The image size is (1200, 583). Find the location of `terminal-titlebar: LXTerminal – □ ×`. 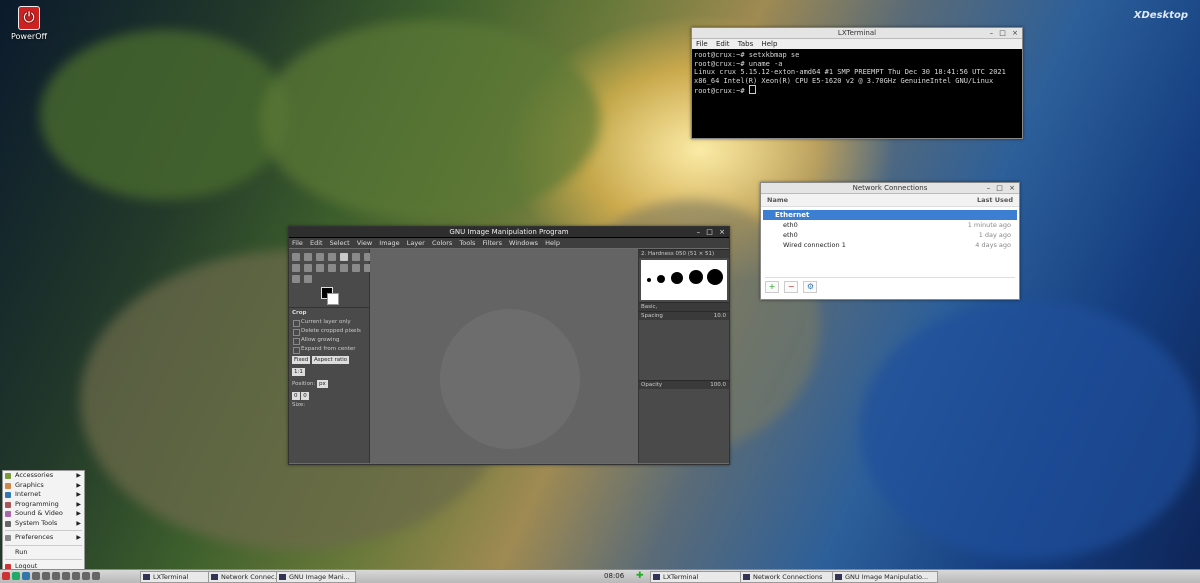

terminal-titlebar: LXTerminal – □ × is located at coordinates (857, 33).